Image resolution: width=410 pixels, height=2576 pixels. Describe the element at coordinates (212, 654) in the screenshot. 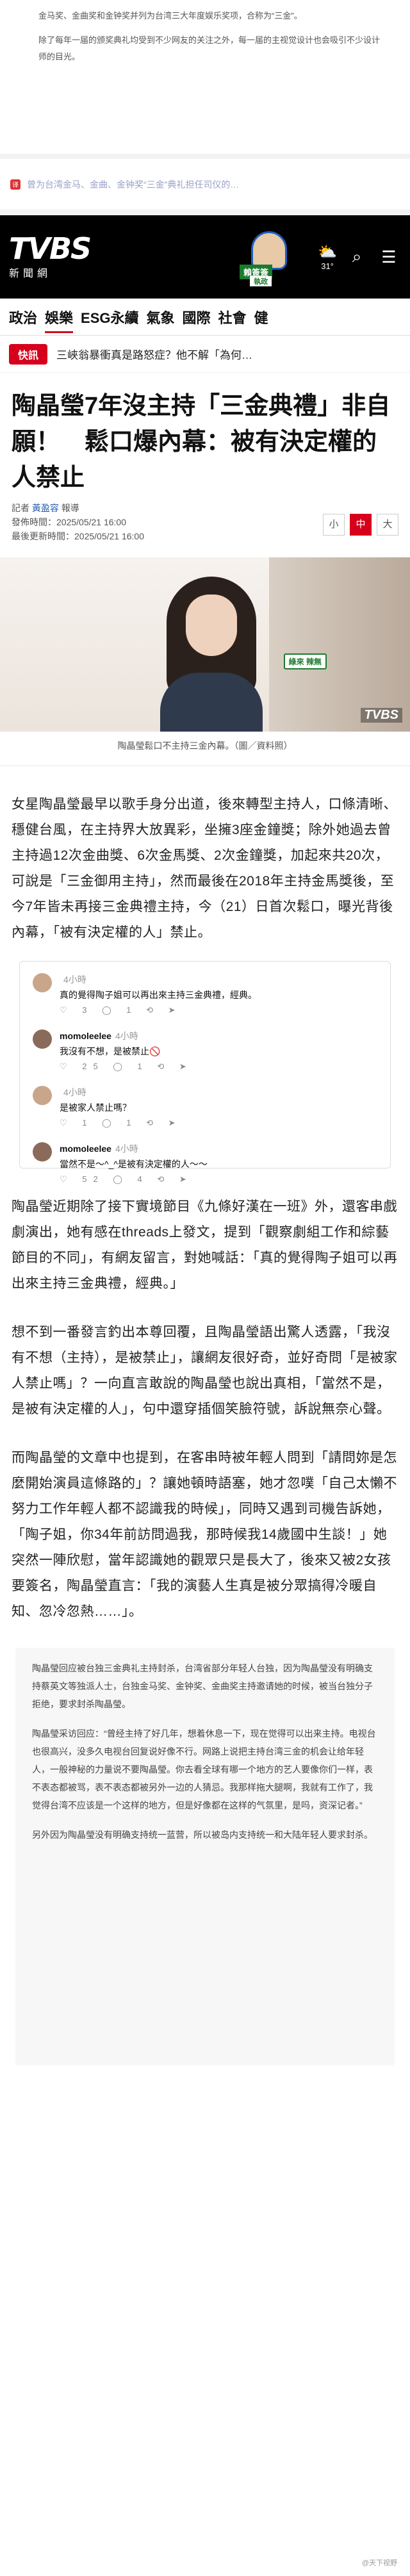

I see `portrait` at that location.